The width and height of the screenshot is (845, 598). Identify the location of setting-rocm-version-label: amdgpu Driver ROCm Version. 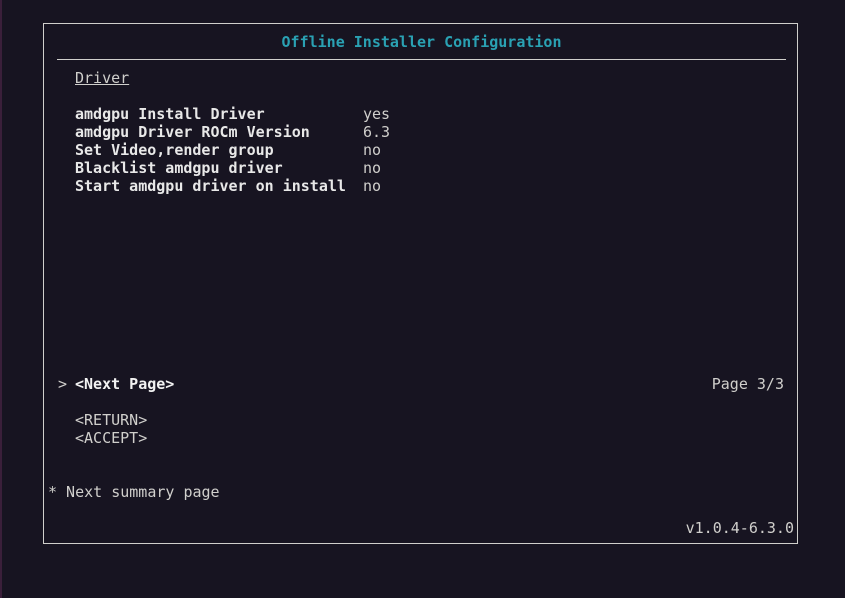
(192, 132).